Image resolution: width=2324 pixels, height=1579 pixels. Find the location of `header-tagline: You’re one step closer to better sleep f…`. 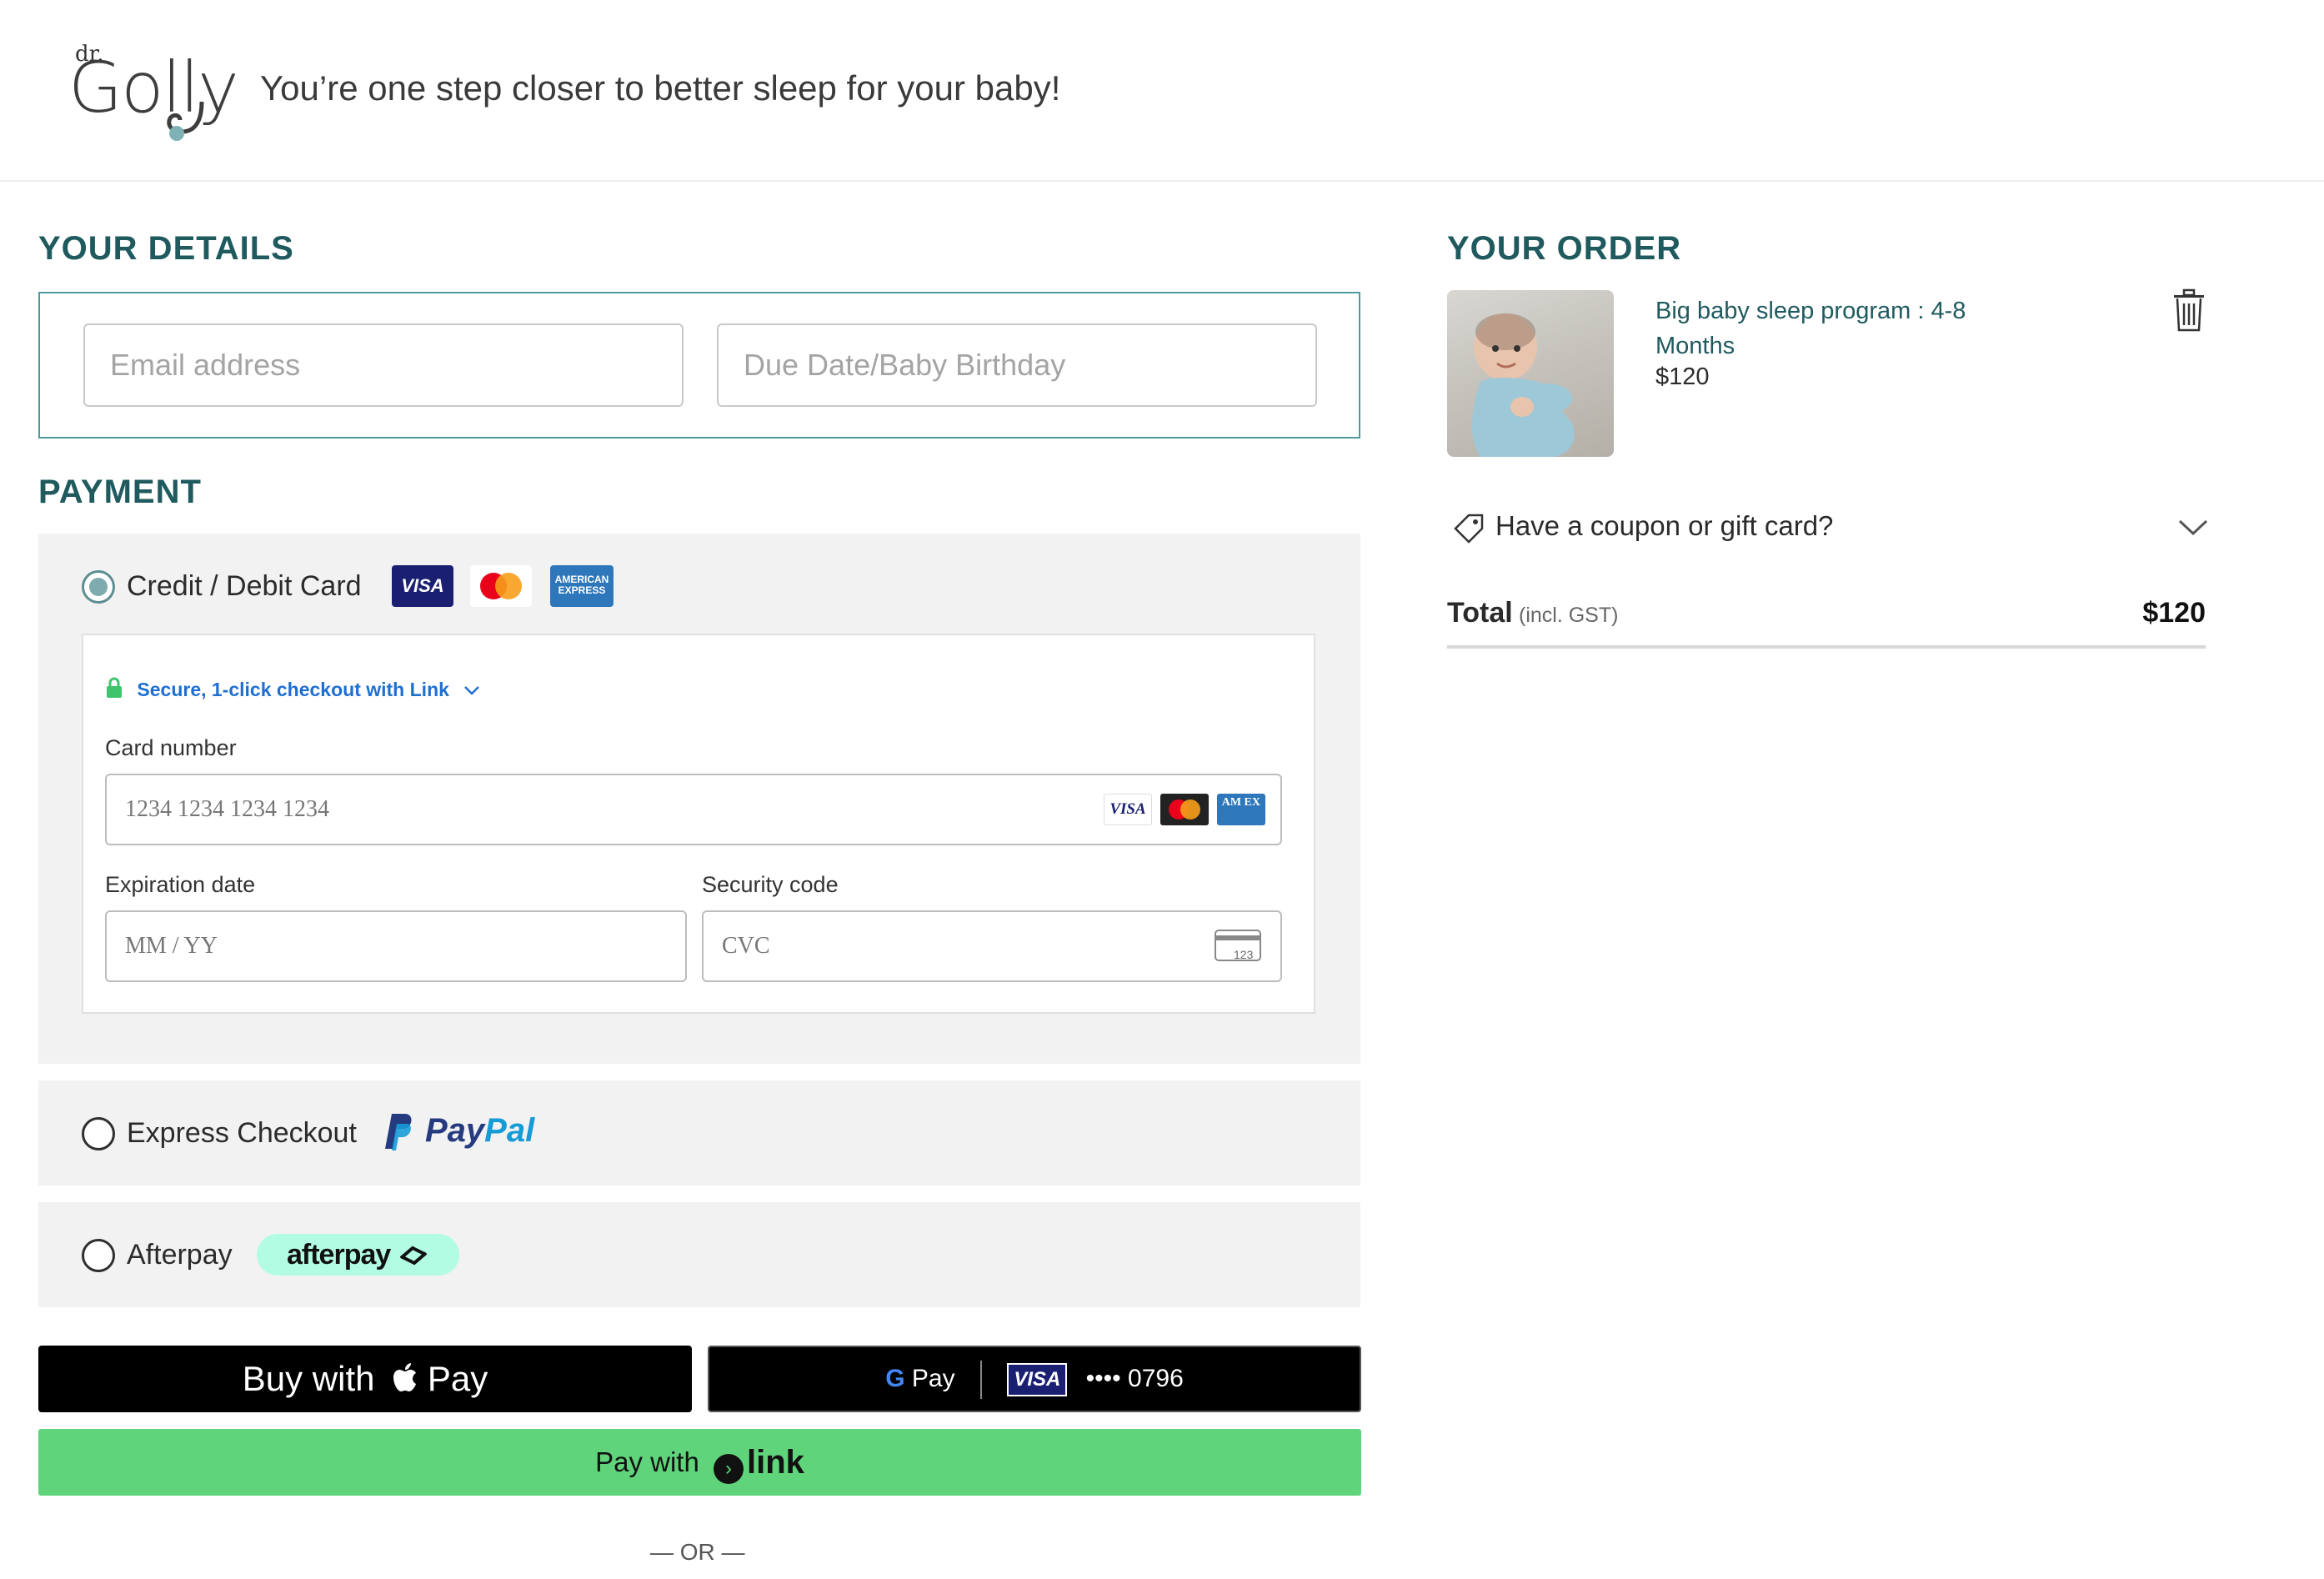

header-tagline: You’re one step closer to better sleep f… is located at coordinates (660, 88).